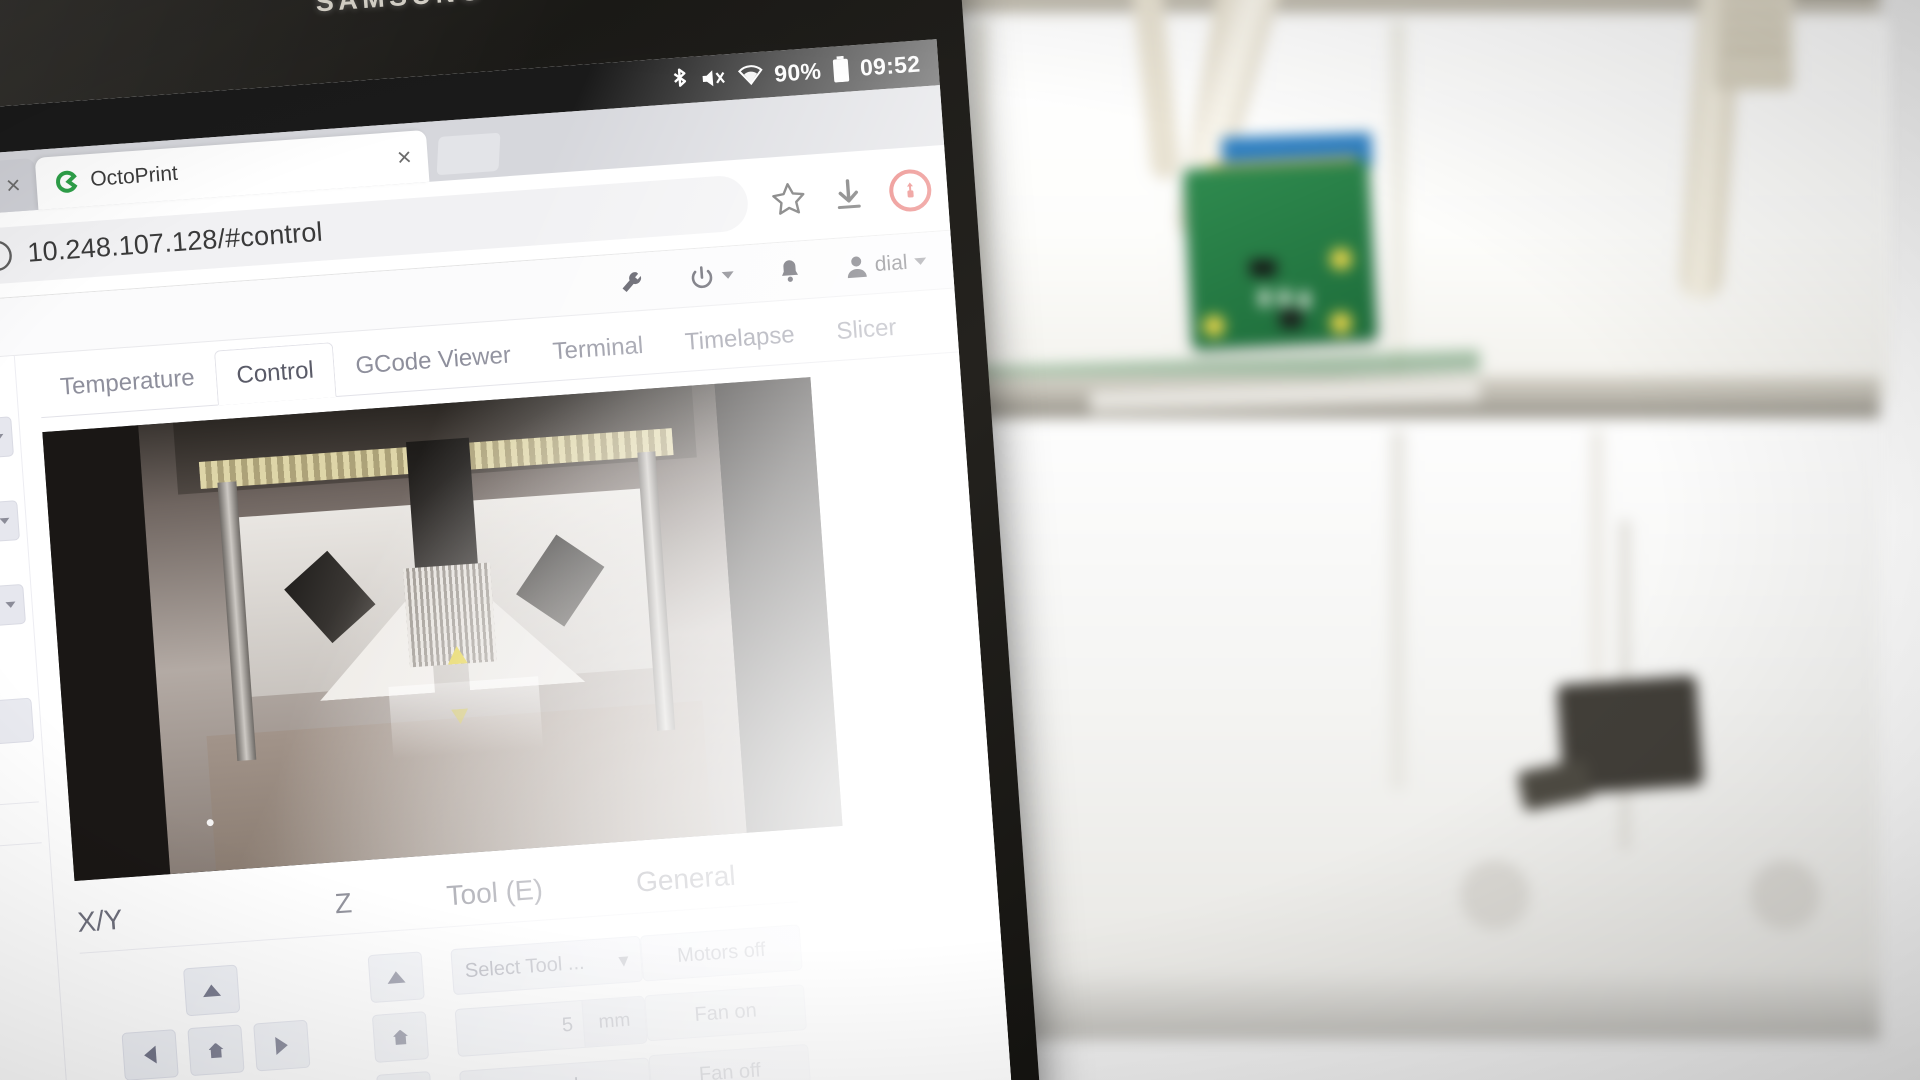 This screenshot has height=1080, width=1920. I want to click on tab-gcode-viewer: GCode Viewer, so click(433, 361).